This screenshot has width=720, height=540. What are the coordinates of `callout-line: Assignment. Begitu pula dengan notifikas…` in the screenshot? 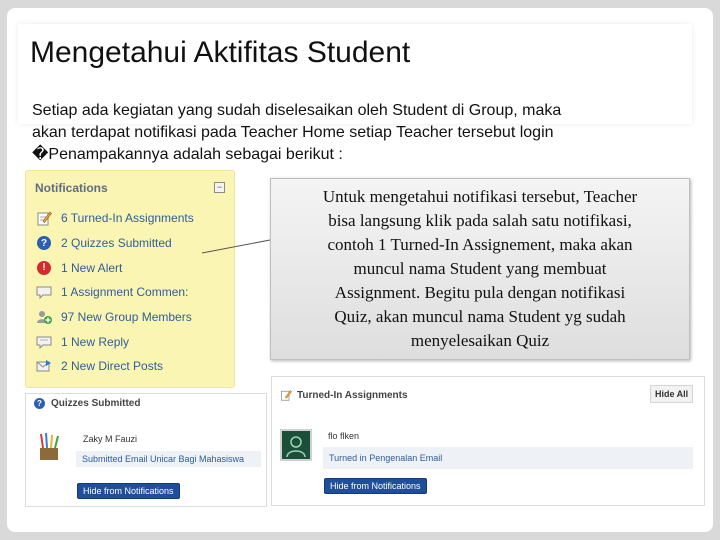 It's located at (480, 292).